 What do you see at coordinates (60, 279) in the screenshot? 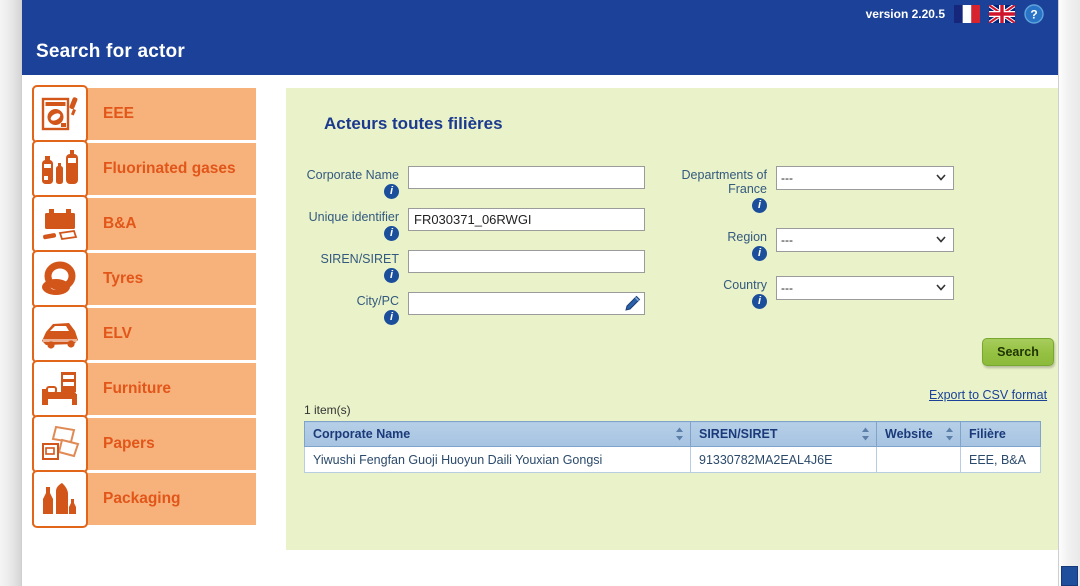
I see `tyre-icon` at bounding box center [60, 279].